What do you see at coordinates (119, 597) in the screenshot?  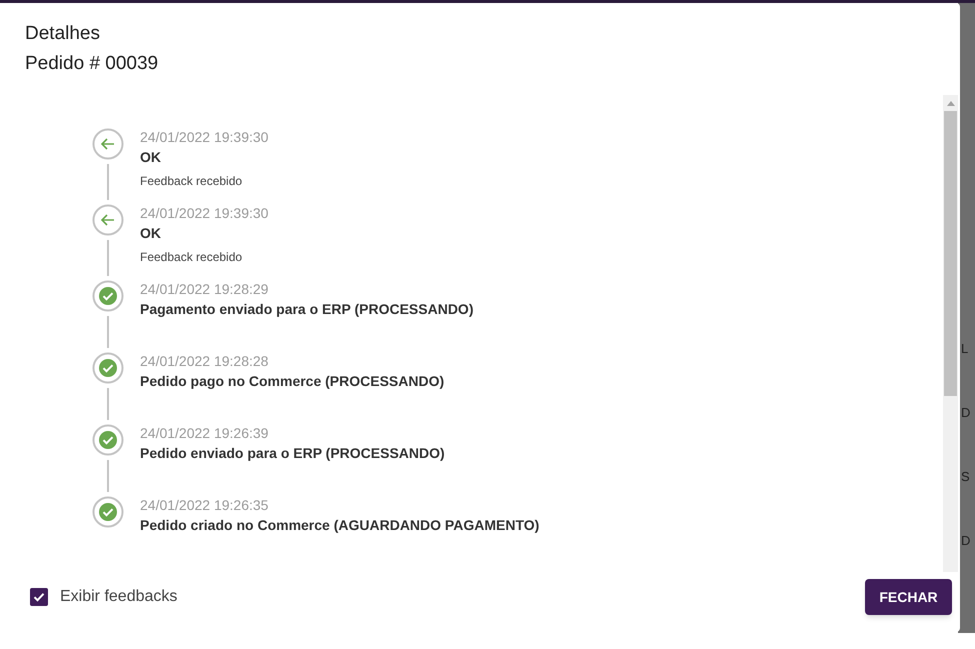 I see `checkbox-label: Exibir feedbacks` at bounding box center [119, 597].